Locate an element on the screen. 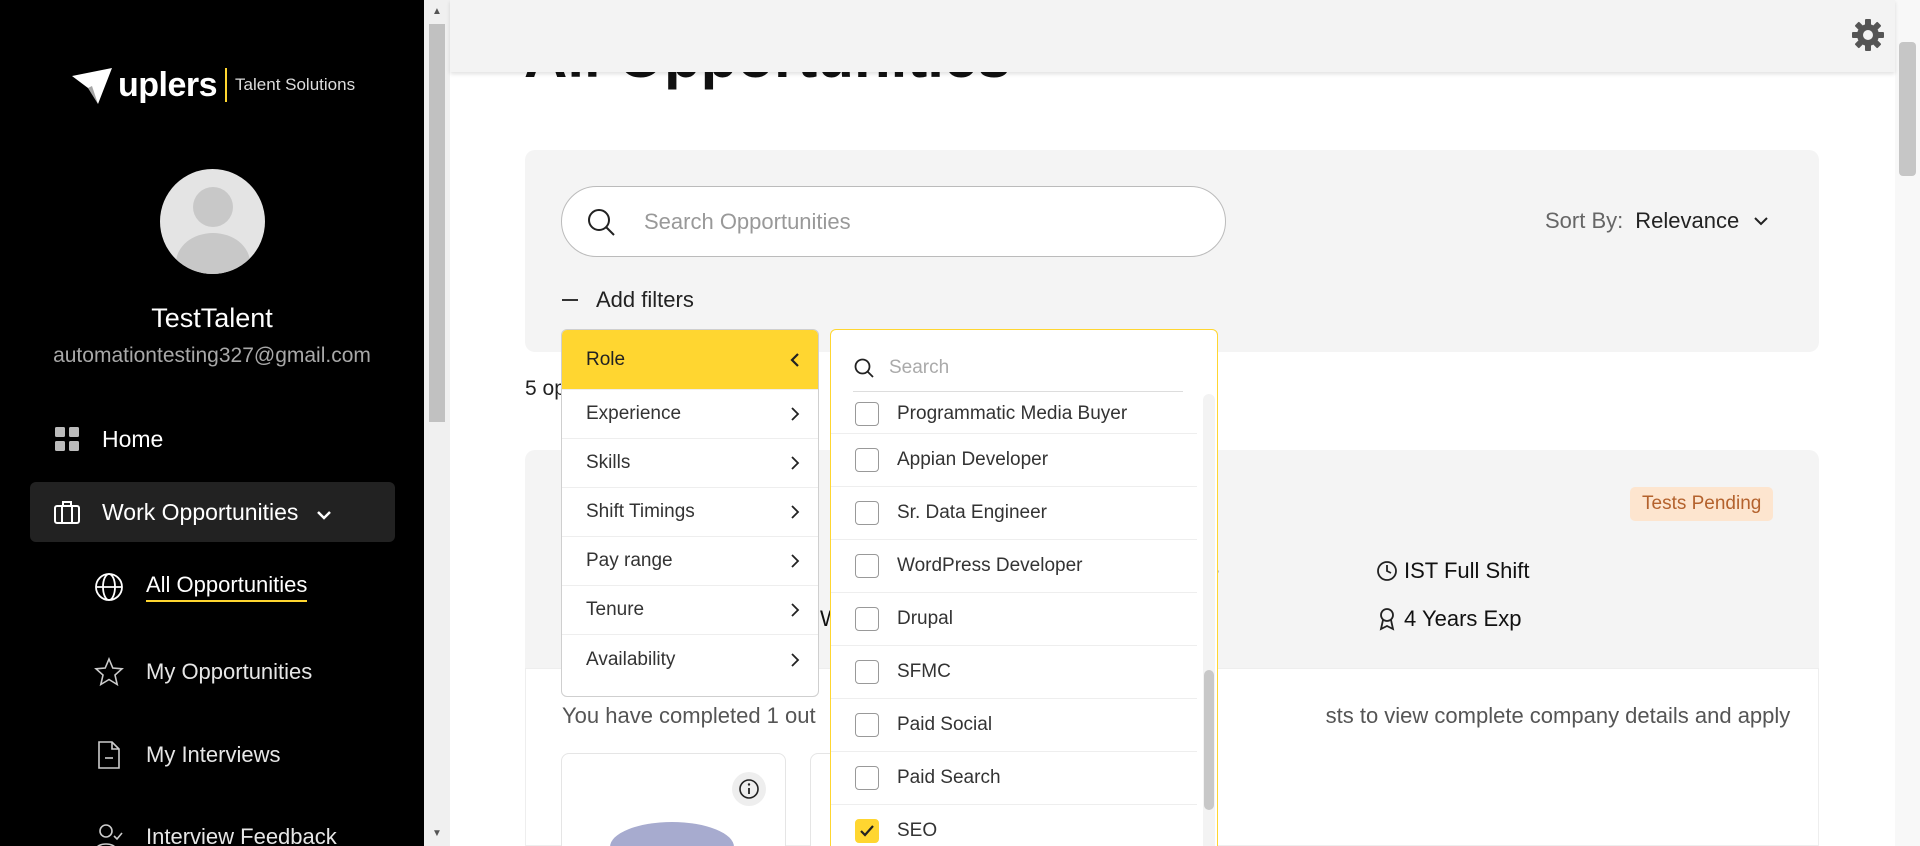 Image resolution: width=1920 pixels, height=846 pixels. nav-home: Home is located at coordinates (212, 439).